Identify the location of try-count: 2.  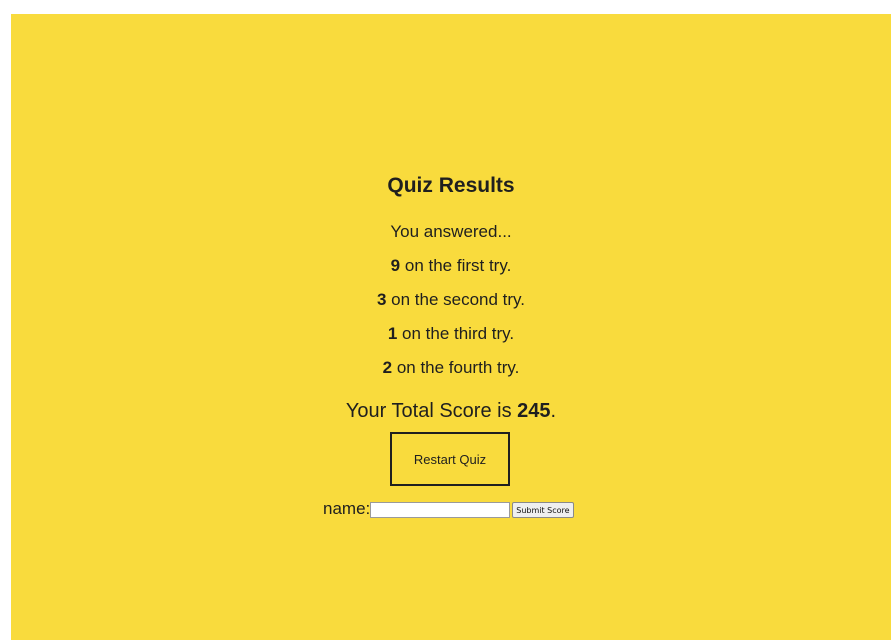
(387, 367).